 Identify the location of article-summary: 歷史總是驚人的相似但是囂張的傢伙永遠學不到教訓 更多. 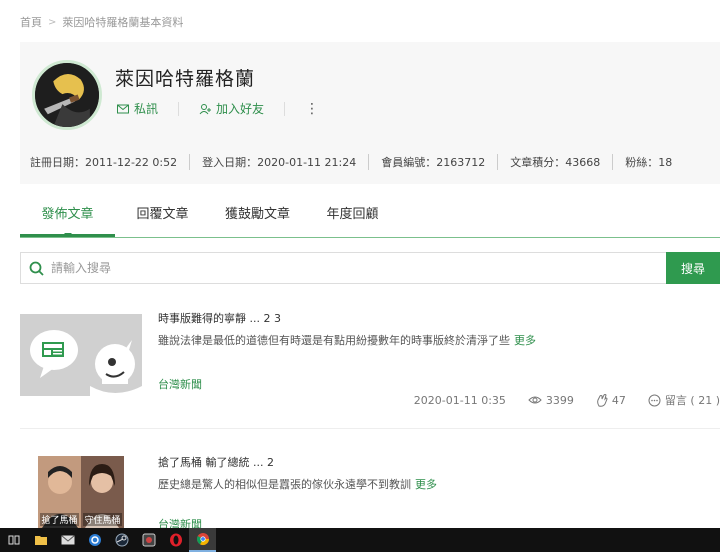
(297, 484).